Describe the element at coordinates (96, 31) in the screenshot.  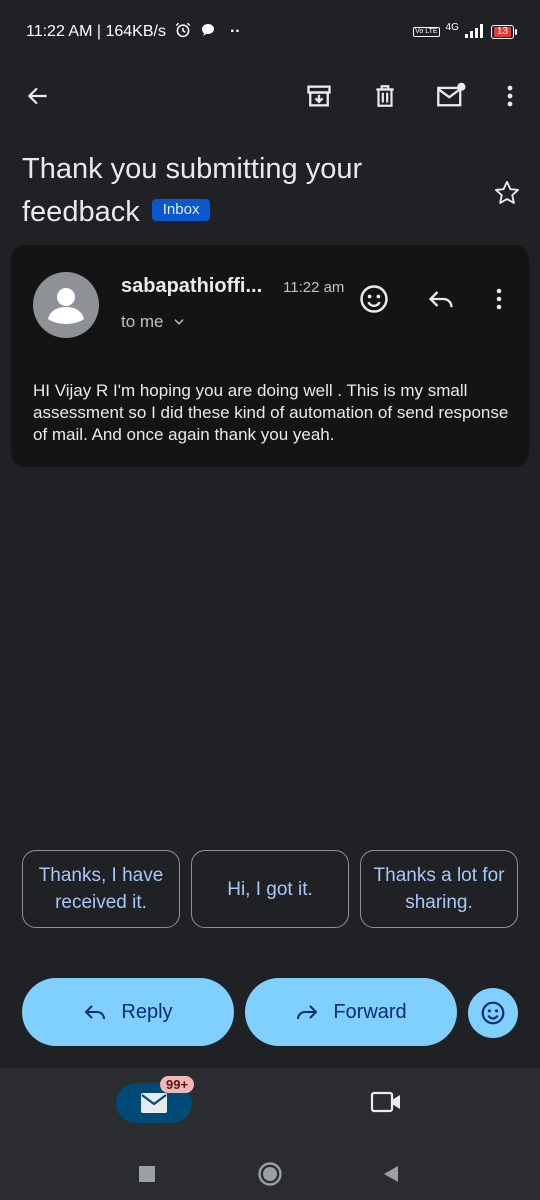
I see `status-time: 11:22 AM | 164KB/s` at that location.